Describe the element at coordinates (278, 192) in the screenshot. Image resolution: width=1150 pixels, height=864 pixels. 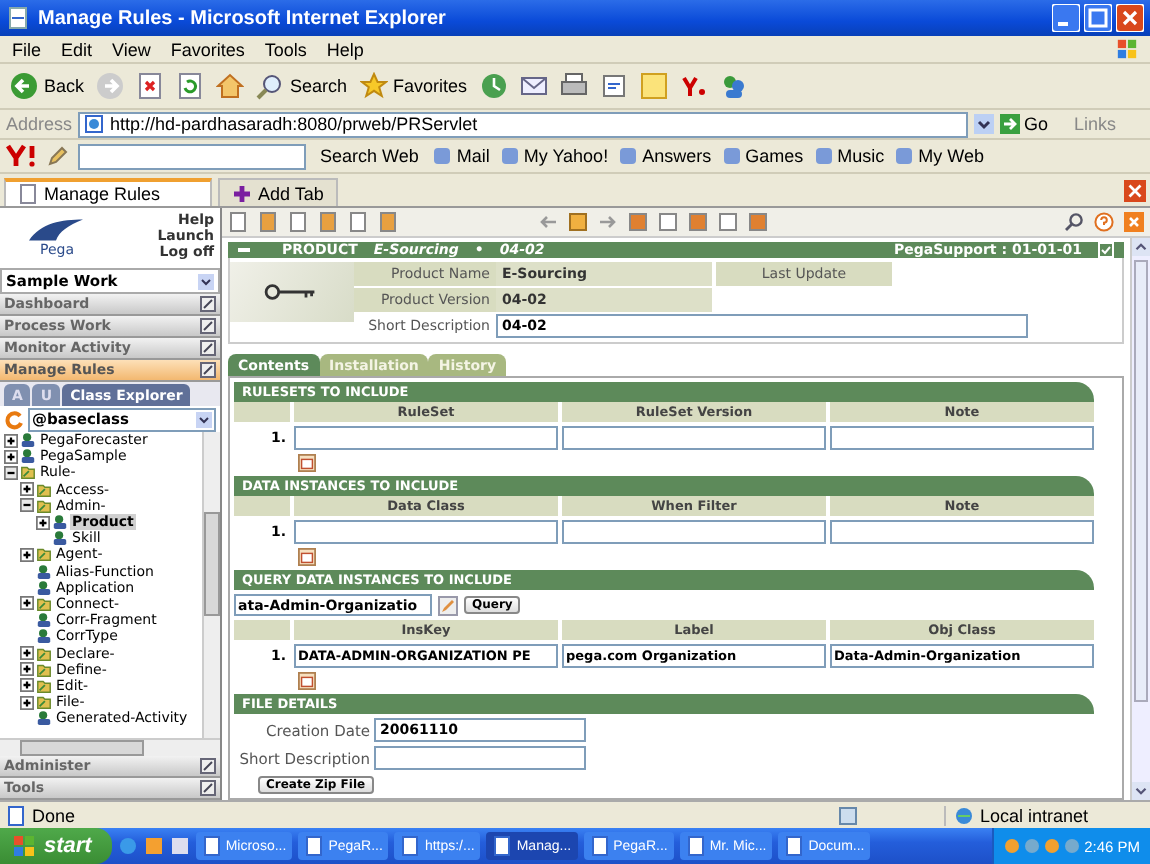
I see `add-tab-button: Add Tab` at that location.